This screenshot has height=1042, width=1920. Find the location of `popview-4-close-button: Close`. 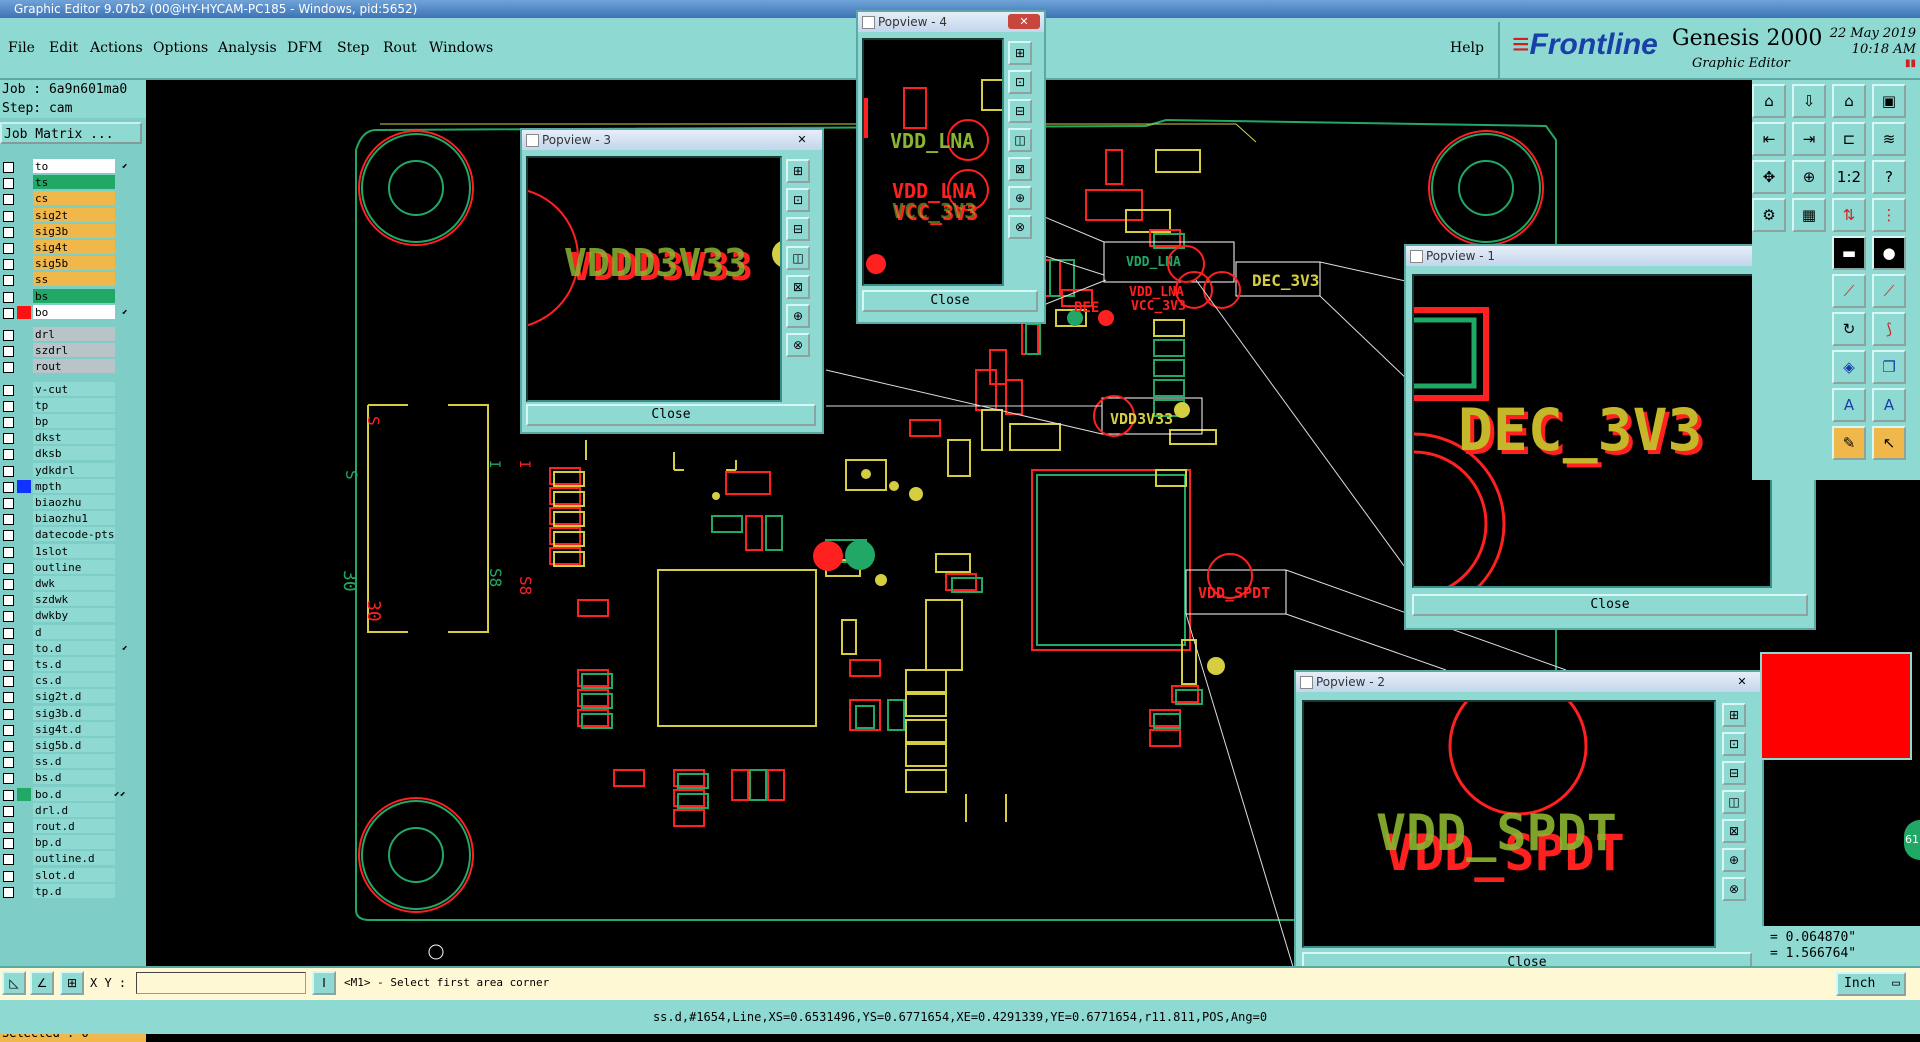

popview-4-close-button: Close is located at coordinates (950, 301).